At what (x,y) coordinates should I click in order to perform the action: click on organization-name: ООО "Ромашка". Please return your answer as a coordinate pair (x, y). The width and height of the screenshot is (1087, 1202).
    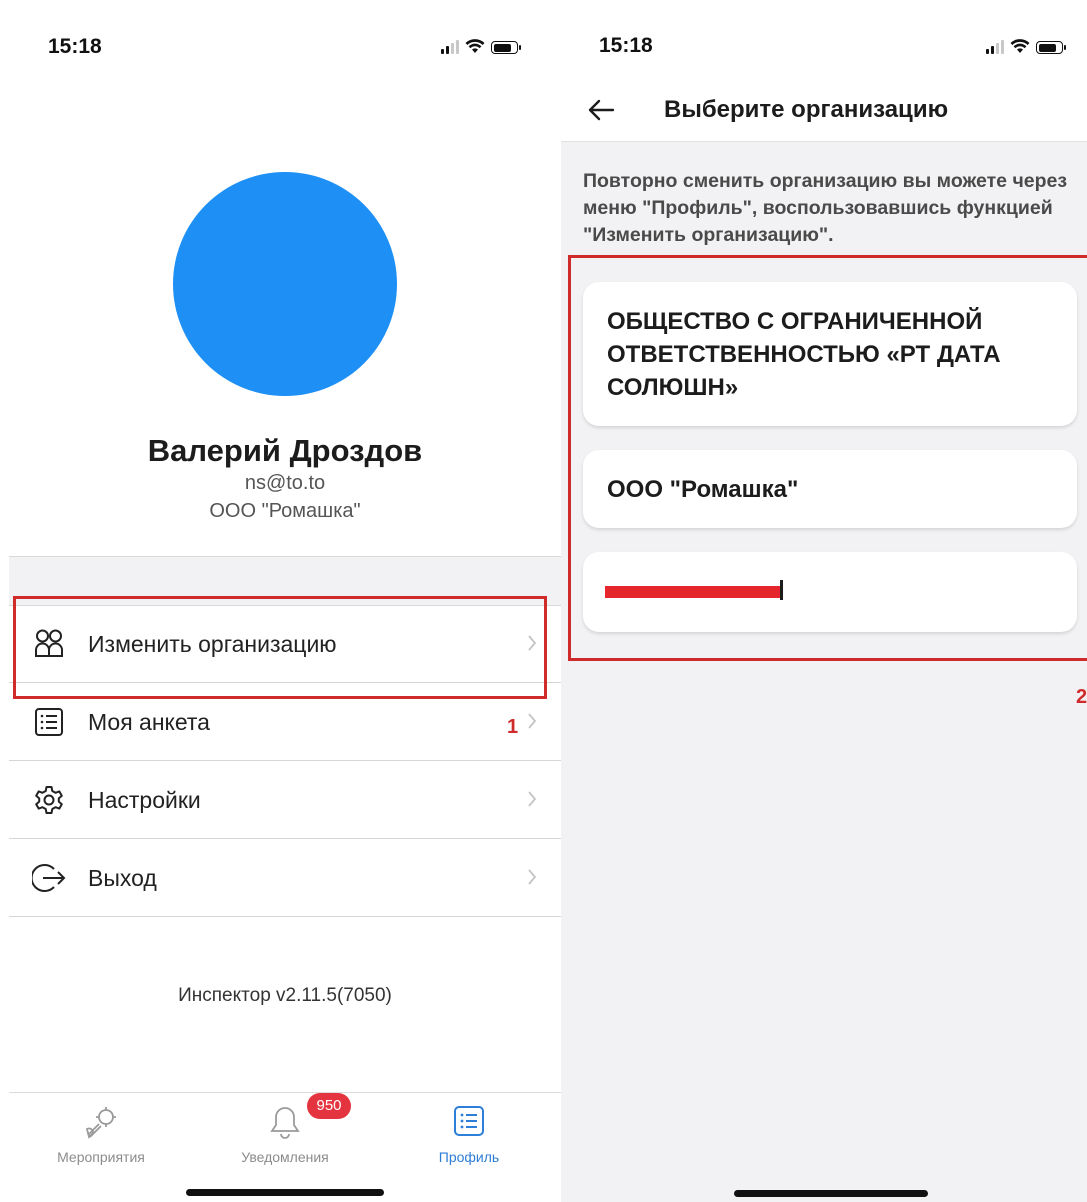
    Looking at the image, I should click on (703, 489).